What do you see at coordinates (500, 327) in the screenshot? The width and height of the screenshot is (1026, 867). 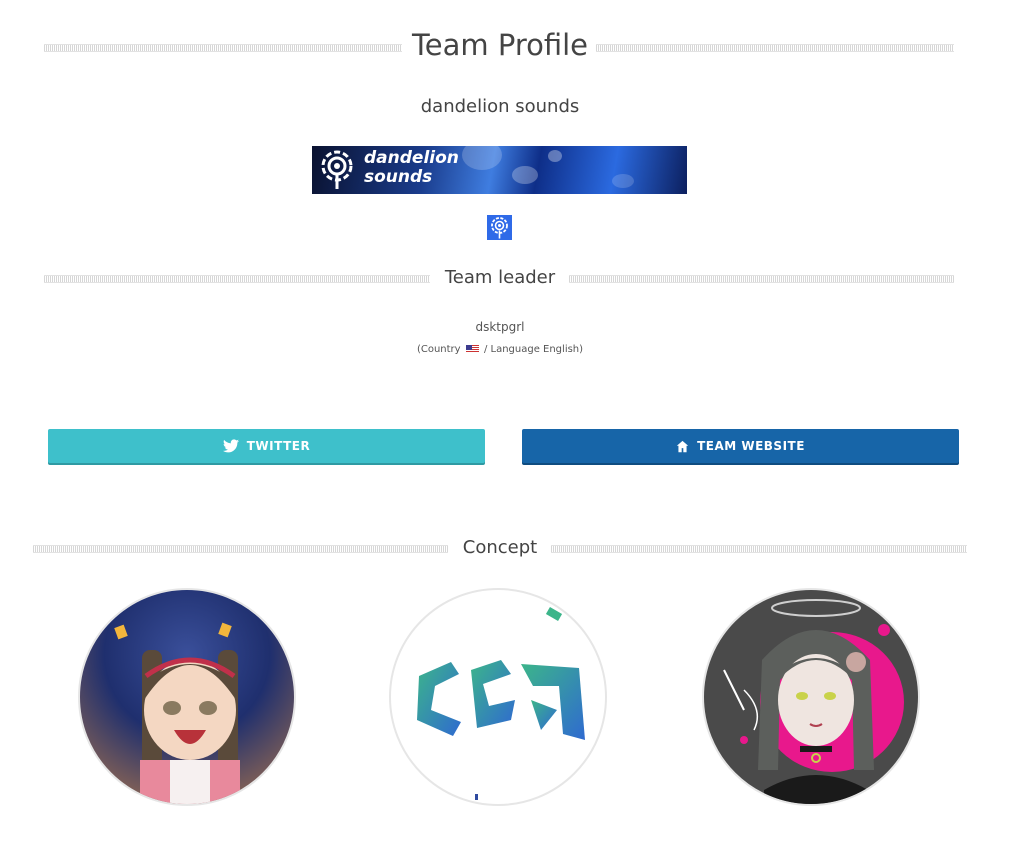 I see `leader-name: dsktpgrl` at bounding box center [500, 327].